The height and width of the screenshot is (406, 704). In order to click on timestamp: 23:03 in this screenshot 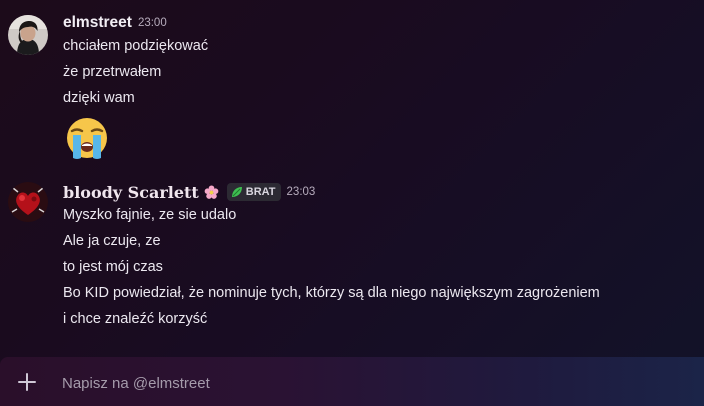, I will do `click(301, 192)`.